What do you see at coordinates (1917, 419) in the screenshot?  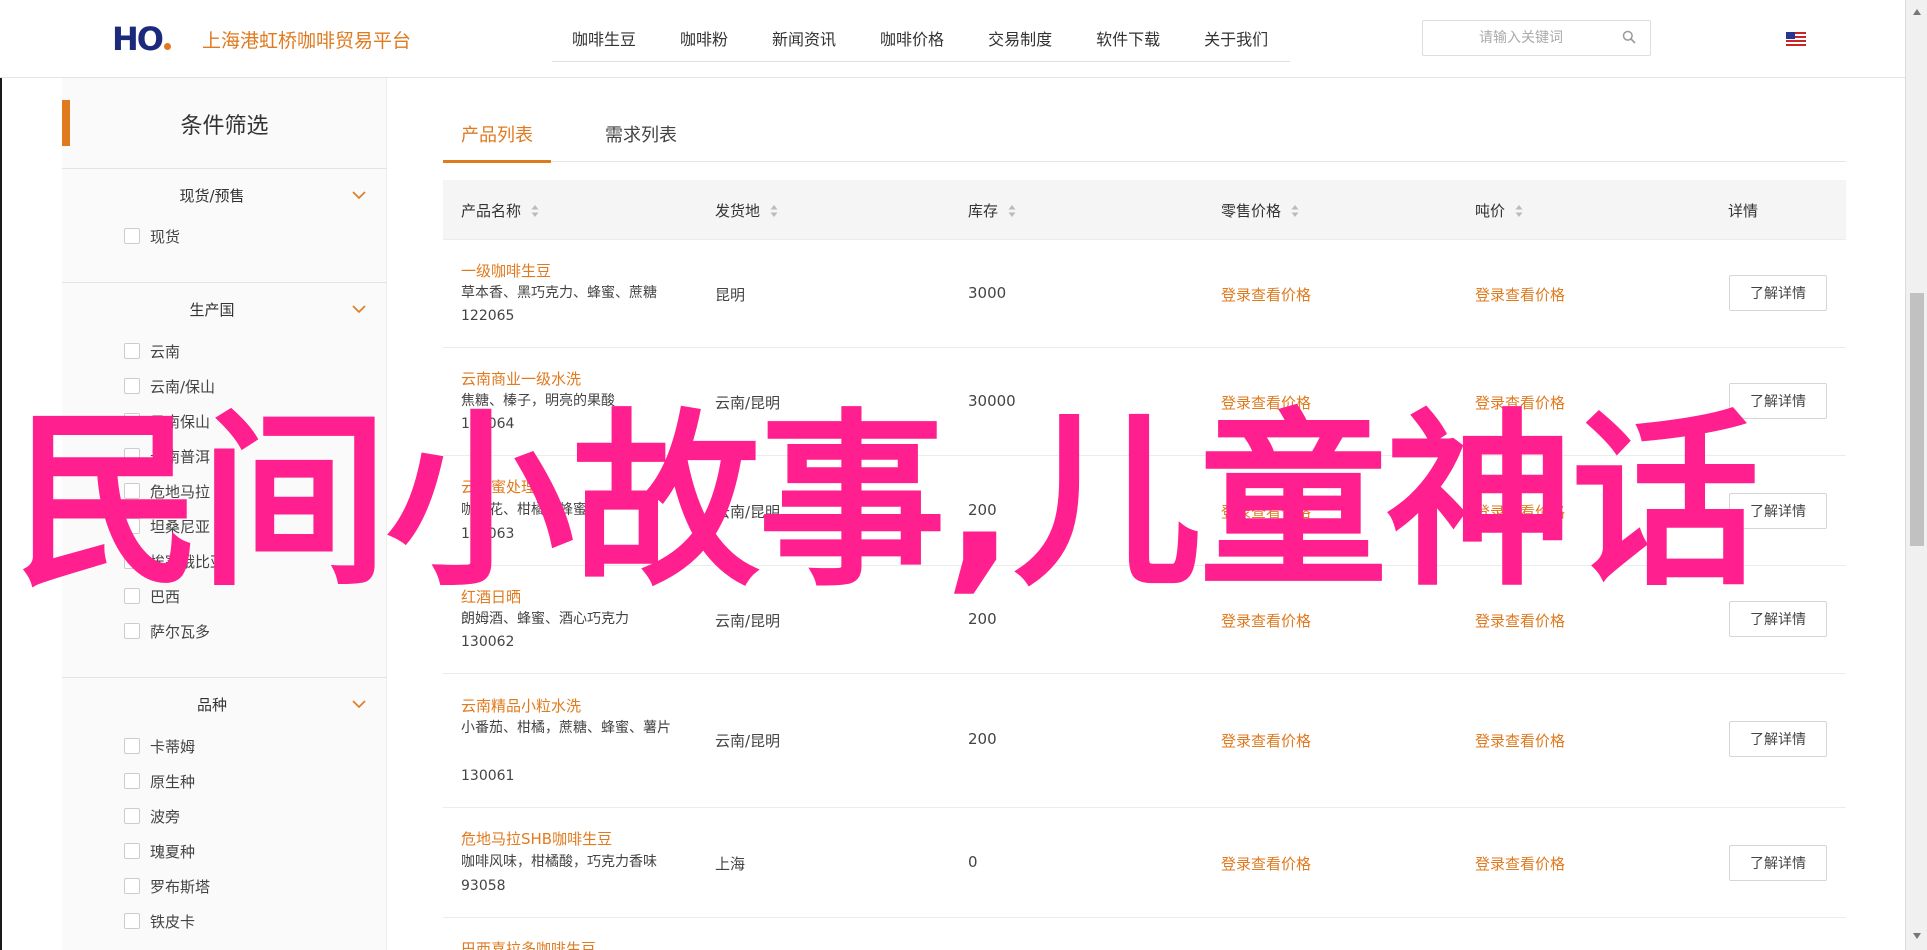 I see `scroll-thumb` at bounding box center [1917, 419].